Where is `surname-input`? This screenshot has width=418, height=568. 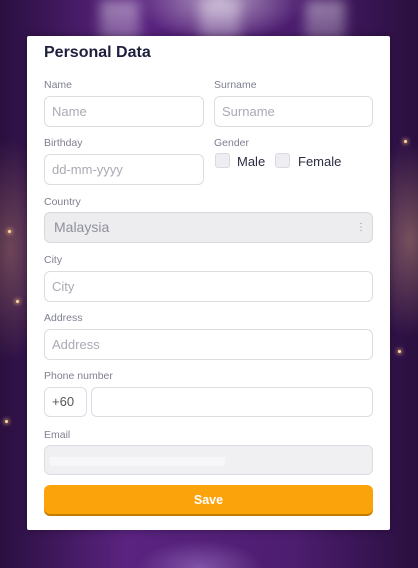 surname-input is located at coordinates (293, 111).